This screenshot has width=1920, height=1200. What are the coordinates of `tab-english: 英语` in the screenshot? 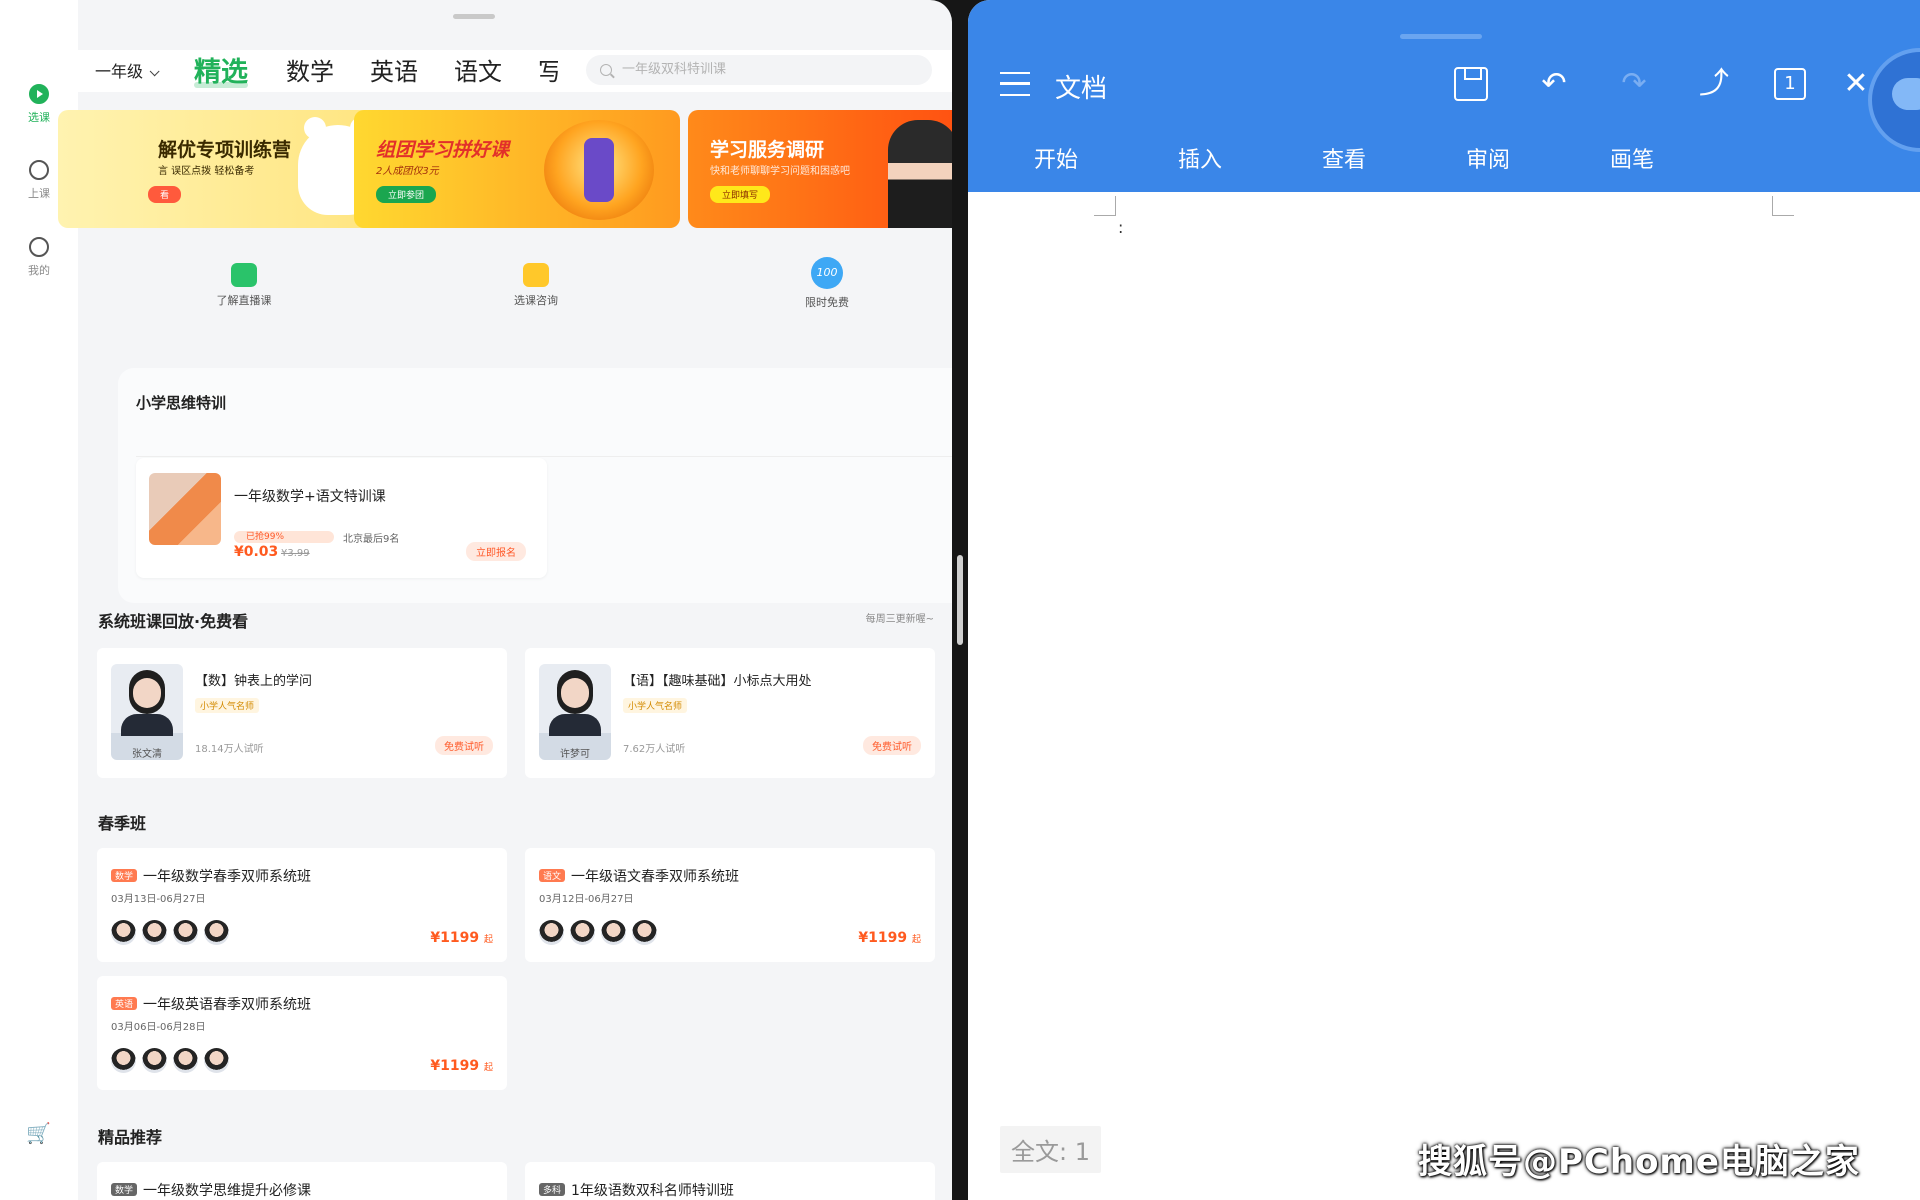 It's located at (394, 69).